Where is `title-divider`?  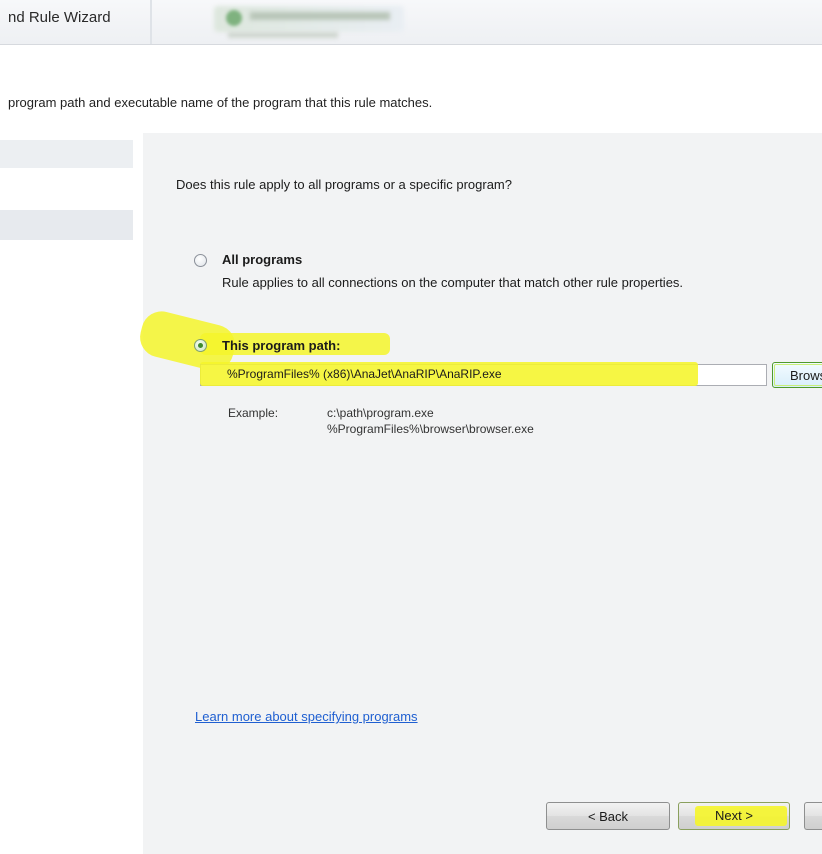
title-divider is located at coordinates (151, 22).